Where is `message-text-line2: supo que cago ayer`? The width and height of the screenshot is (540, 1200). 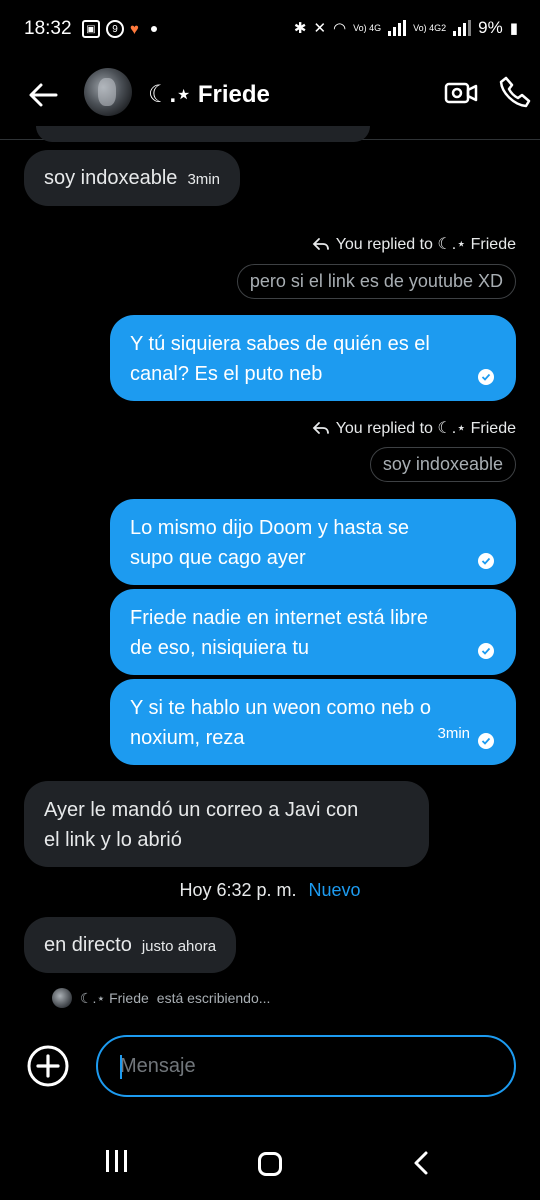 message-text-line2: supo que cago ayer is located at coordinates (218, 558).